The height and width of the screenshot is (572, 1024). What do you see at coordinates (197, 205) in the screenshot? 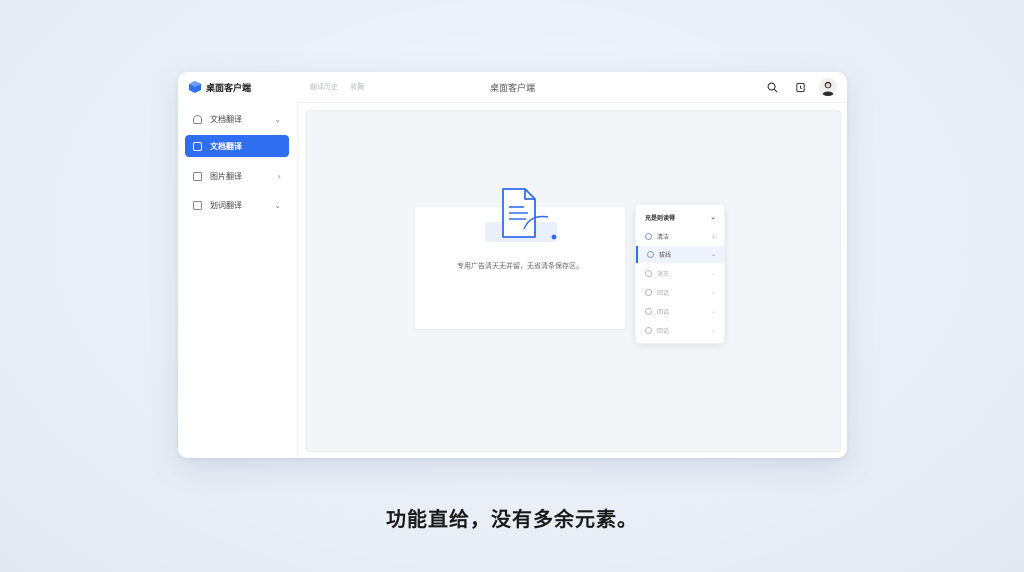
I see `text-icon` at bounding box center [197, 205].